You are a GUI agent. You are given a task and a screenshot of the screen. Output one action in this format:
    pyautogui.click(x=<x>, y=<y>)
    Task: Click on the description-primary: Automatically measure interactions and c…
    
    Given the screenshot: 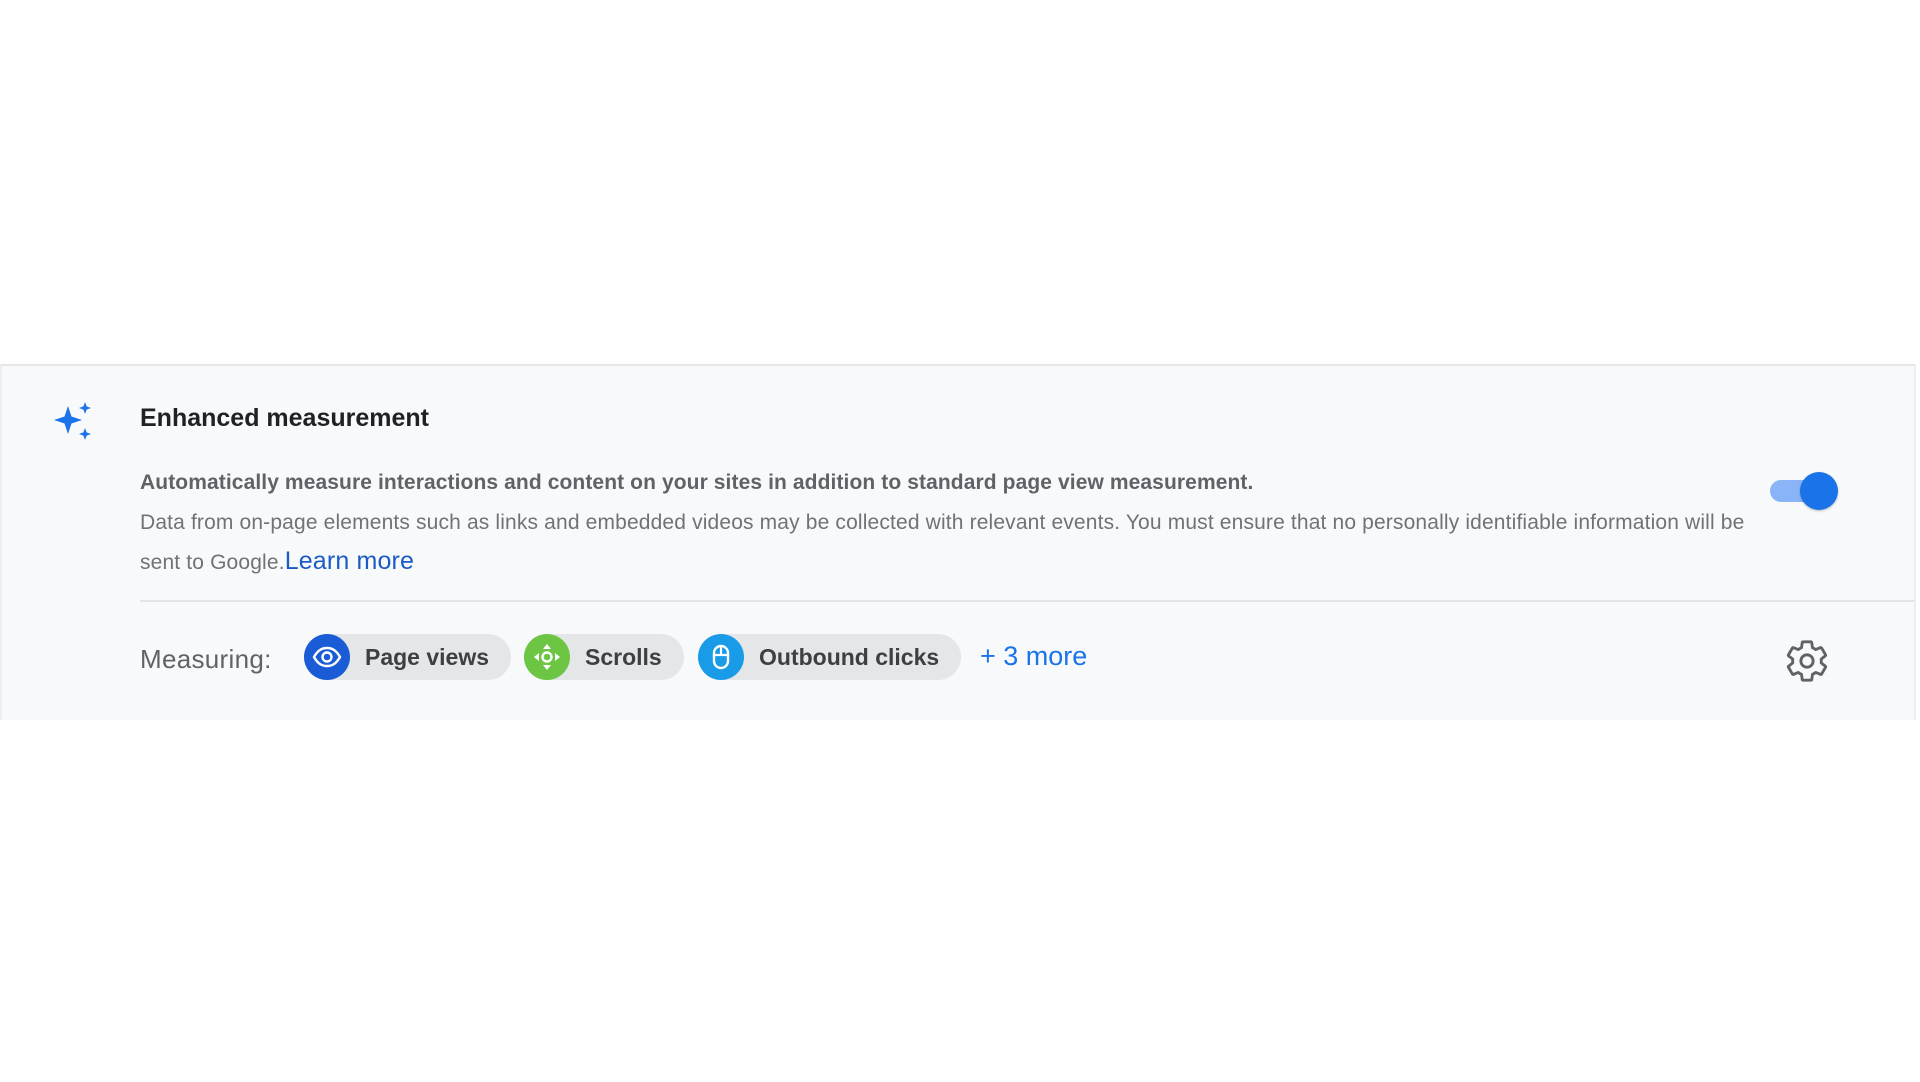 What is the action you would take?
    pyautogui.click(x=697, y=482)
    